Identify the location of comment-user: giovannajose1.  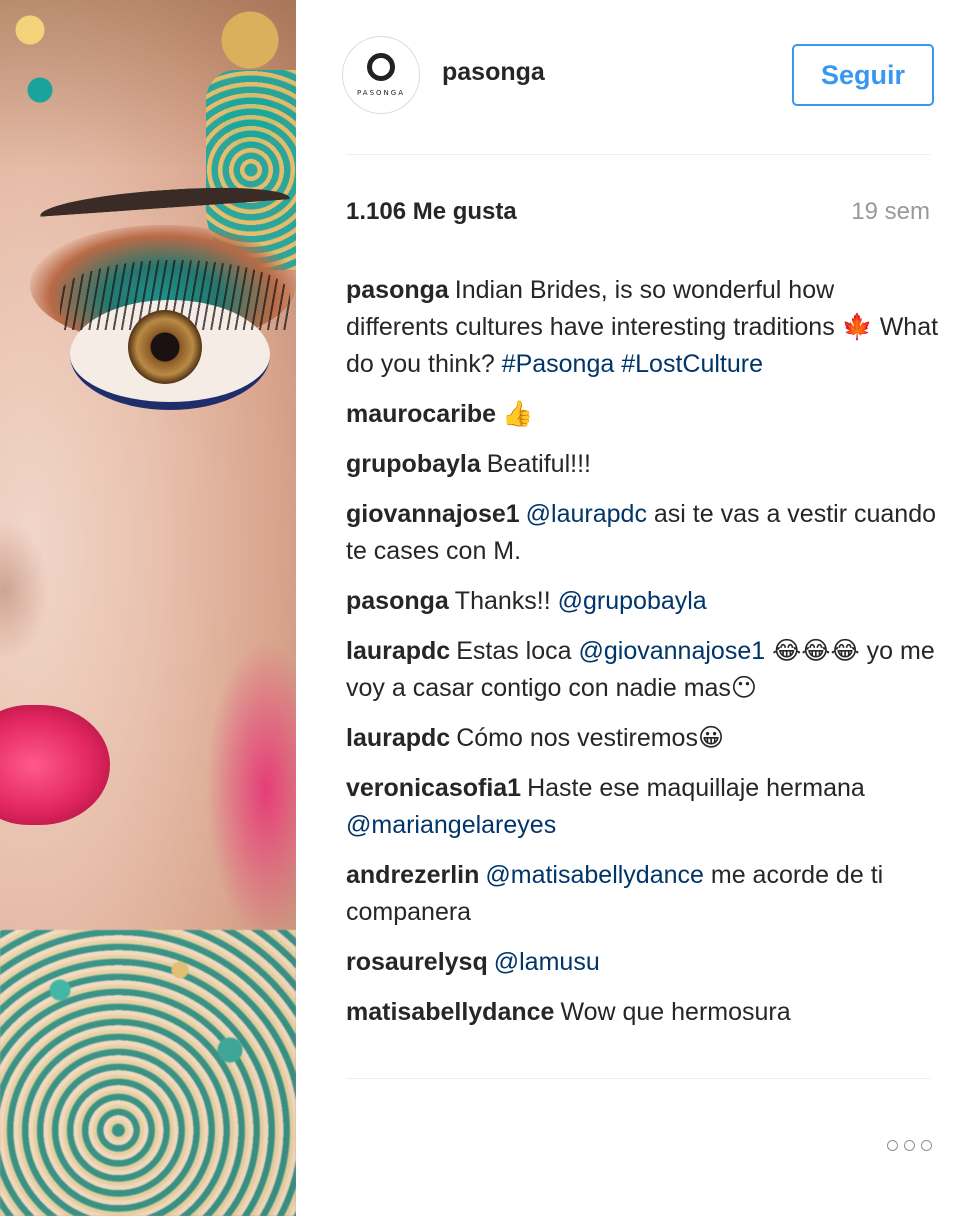
(433, 514).